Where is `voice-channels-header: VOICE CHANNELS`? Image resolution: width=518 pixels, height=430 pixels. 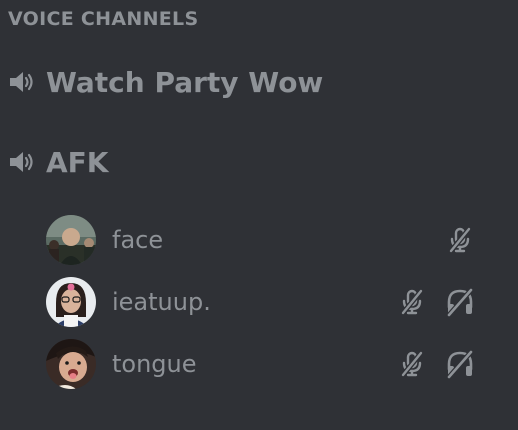
voice-channels-header: VOICE CHANNELS is located at coordinates (103, 19).